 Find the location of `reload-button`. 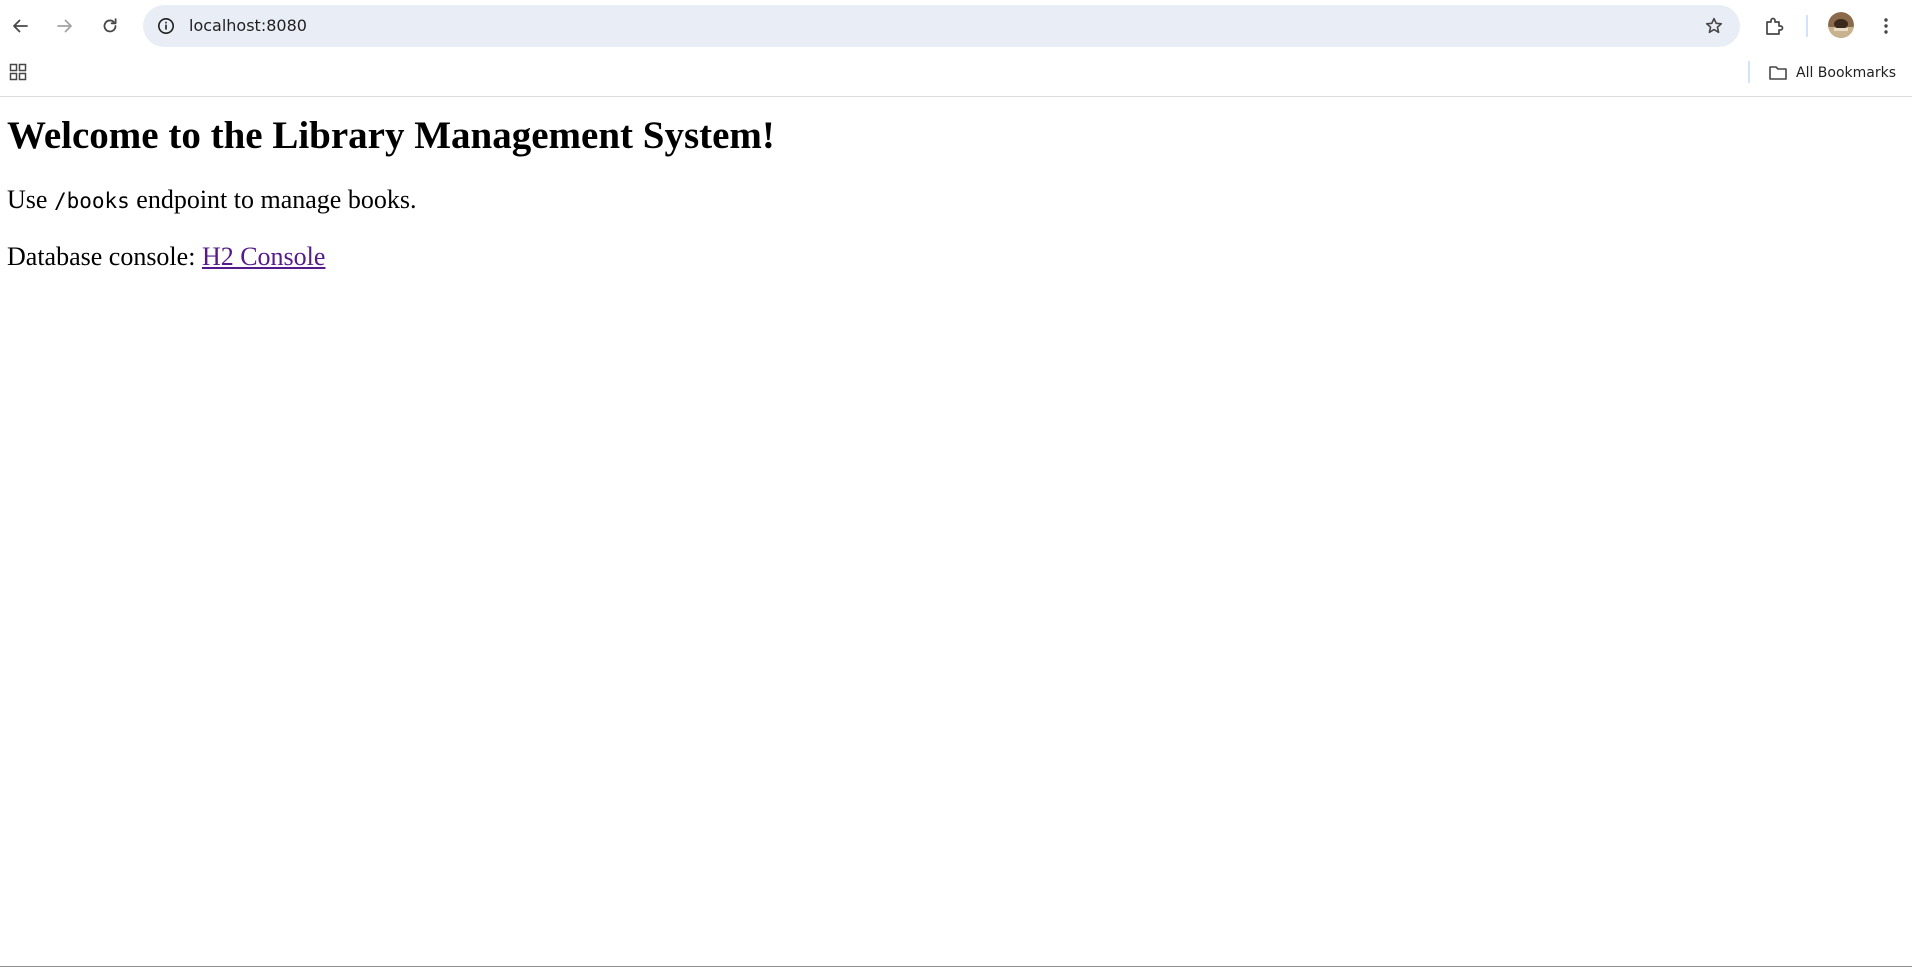

reload-button is located at coordinates (110, 26).